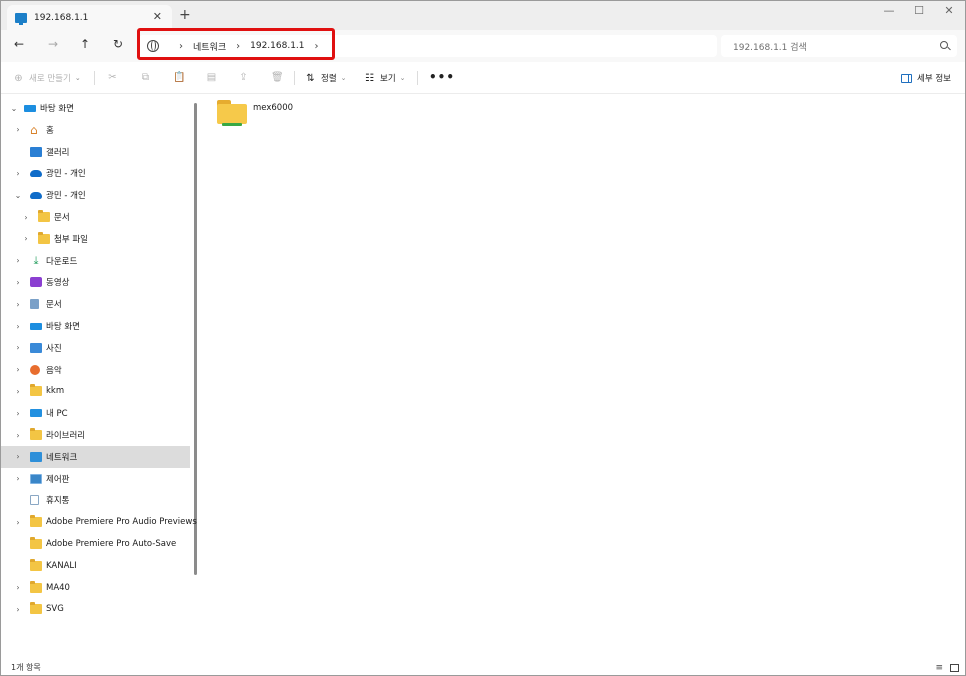 Image resolution: width=966 pixels, height=676 pixels. I want to click on sidebar-item: › 동영상, so click(95, 282).